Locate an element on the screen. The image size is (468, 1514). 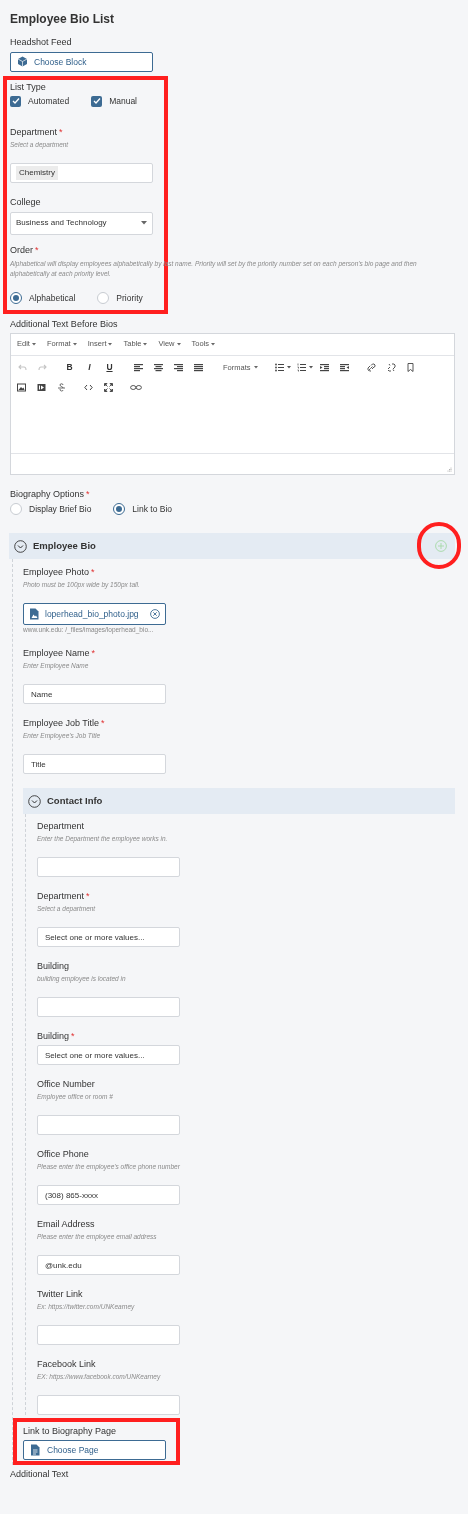
unlink-icon is located at coordinates (391, 367).